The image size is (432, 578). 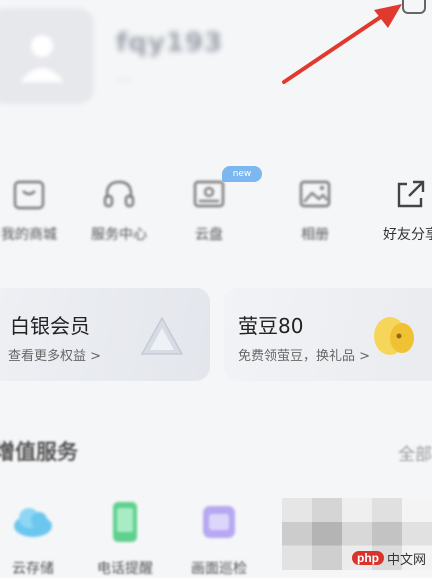 What do you see at coordinates (125, 569) in the screenshot?
I see `service-item-label: 电话提醒` at bounding box center [125, 569].